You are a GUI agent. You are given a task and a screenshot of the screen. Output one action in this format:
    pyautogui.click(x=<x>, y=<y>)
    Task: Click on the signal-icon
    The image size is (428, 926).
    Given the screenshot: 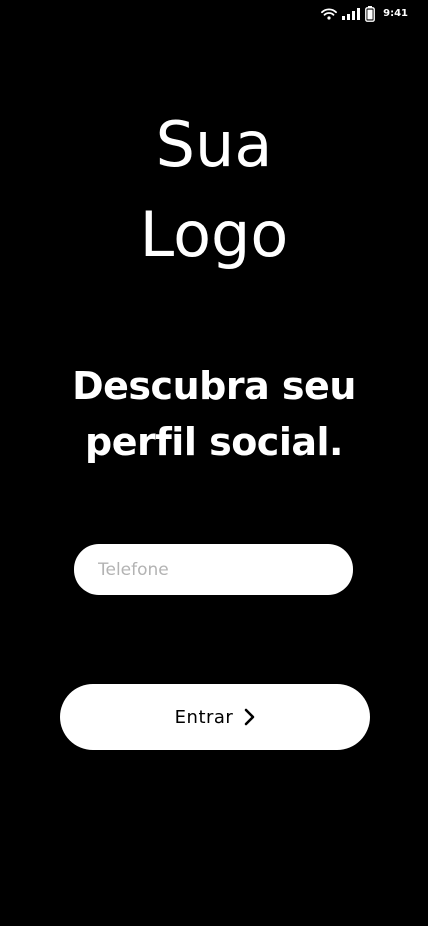 What is the action you would take?
    pyautogui.click(x=351, y=14)
    